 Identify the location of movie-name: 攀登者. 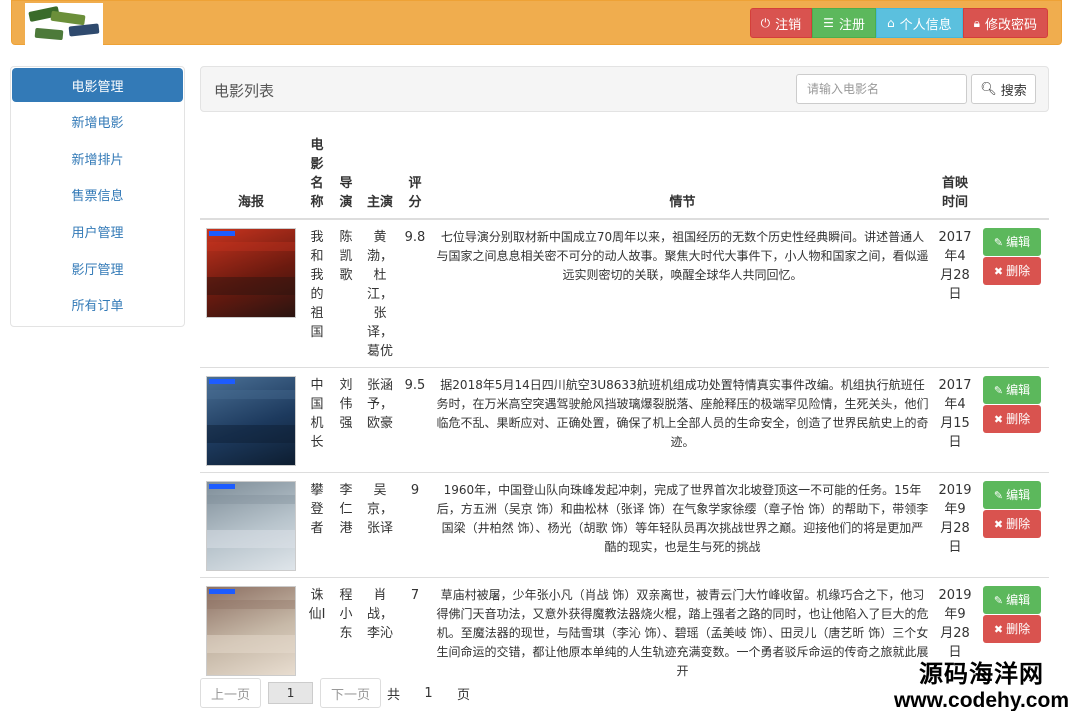
(317, 525).